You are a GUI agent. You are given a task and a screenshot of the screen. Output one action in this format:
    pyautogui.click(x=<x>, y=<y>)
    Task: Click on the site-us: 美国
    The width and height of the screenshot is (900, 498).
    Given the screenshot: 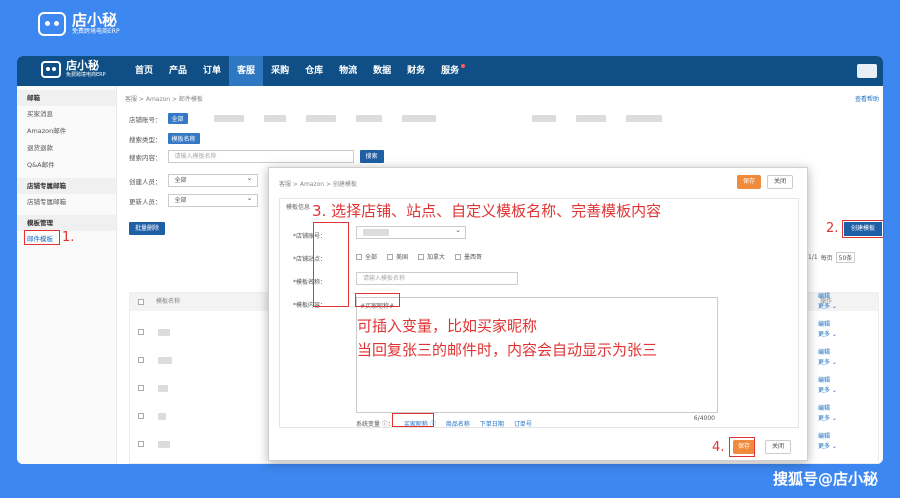 What is the action you would take?
    pyautogui.click(x=397, y=256)
    